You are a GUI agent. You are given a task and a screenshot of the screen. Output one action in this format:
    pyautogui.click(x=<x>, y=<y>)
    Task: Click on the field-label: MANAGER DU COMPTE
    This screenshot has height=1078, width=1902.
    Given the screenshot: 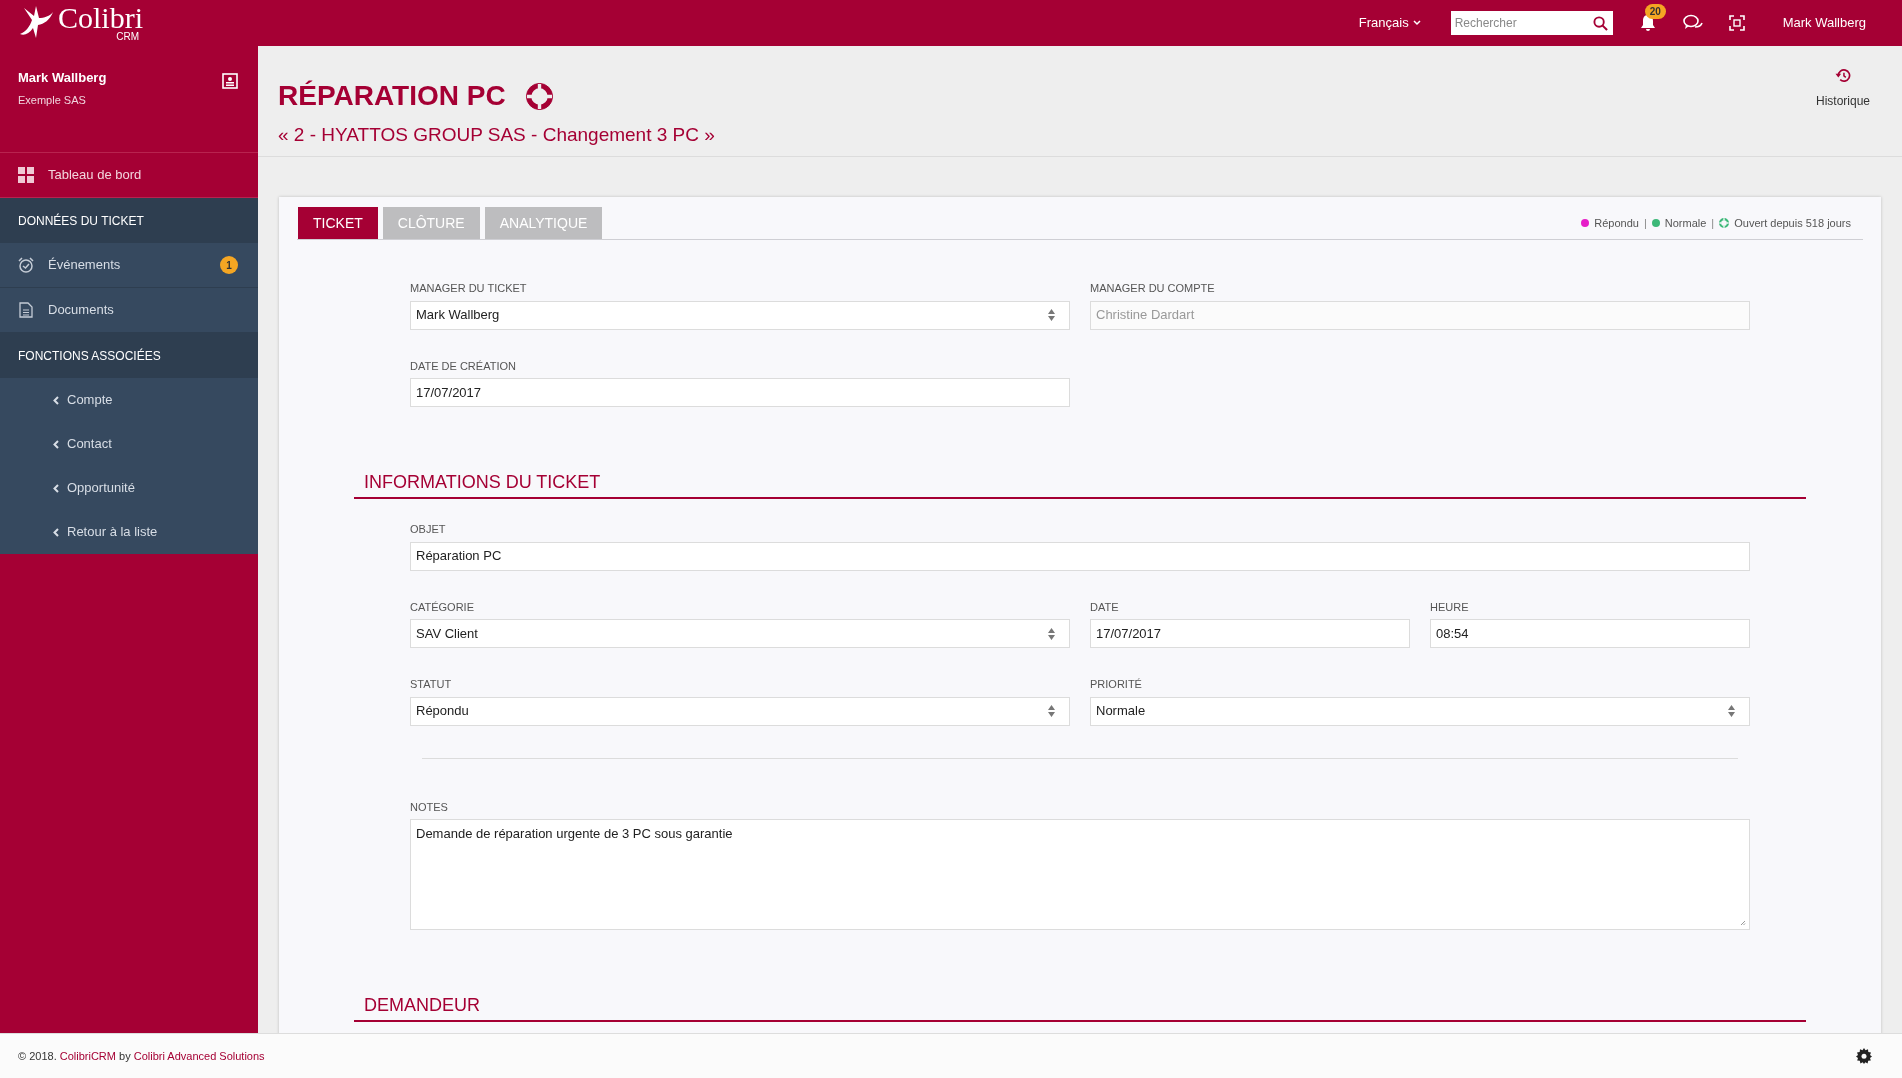 What is the action you would take?
    pyautogui.click(x=1153, y=288)
    